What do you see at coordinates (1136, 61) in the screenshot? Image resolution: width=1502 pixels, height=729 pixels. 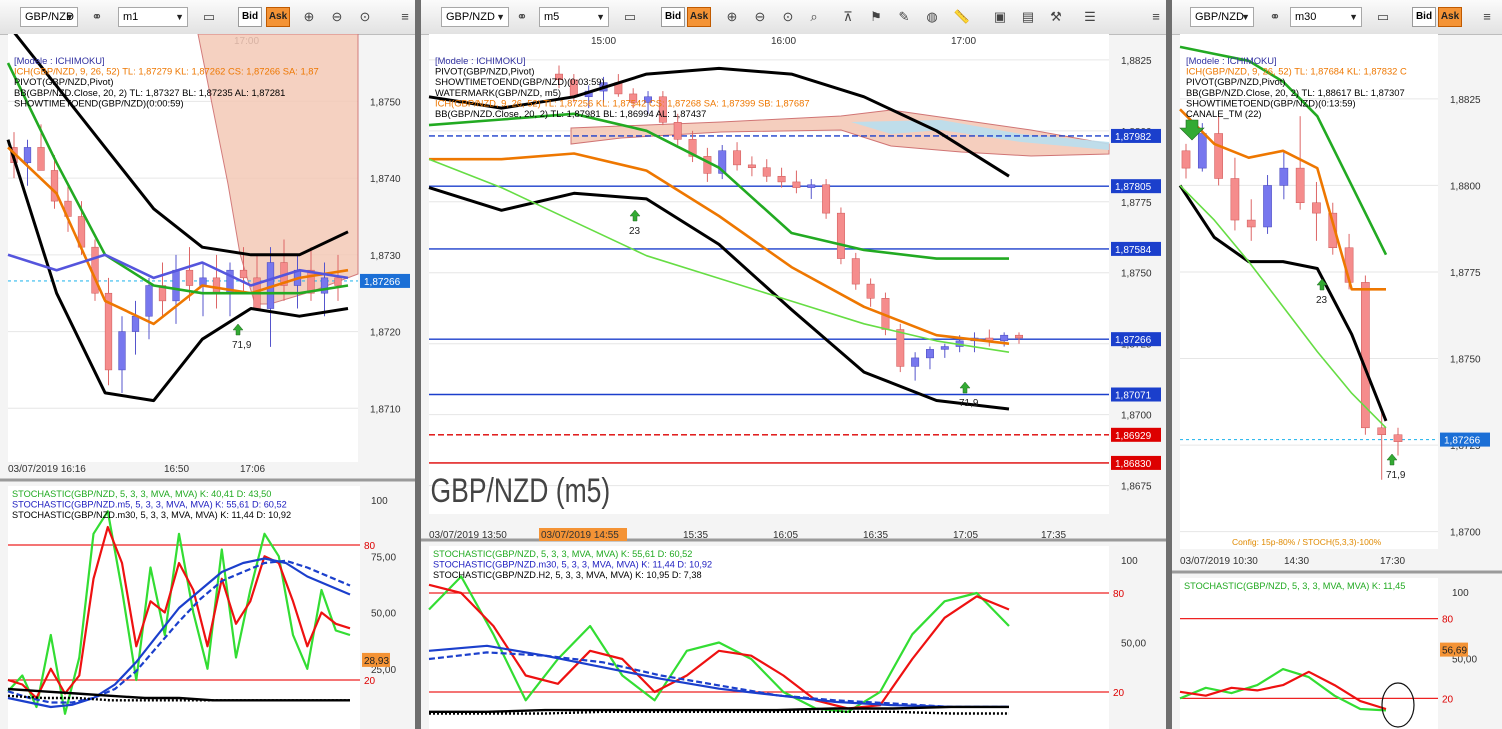 I see `y-tick-label: 1,8825` at bounding box center [1136, 61].